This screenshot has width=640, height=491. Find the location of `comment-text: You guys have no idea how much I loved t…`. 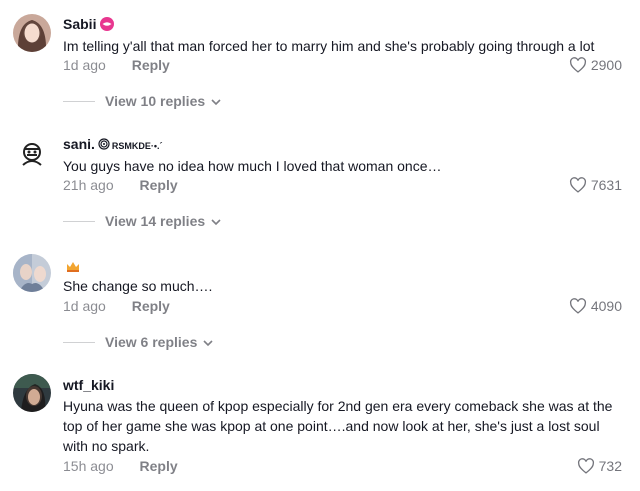

comment-text: You guys have no idea how much I loved t… is located at coordinates (252, 166).